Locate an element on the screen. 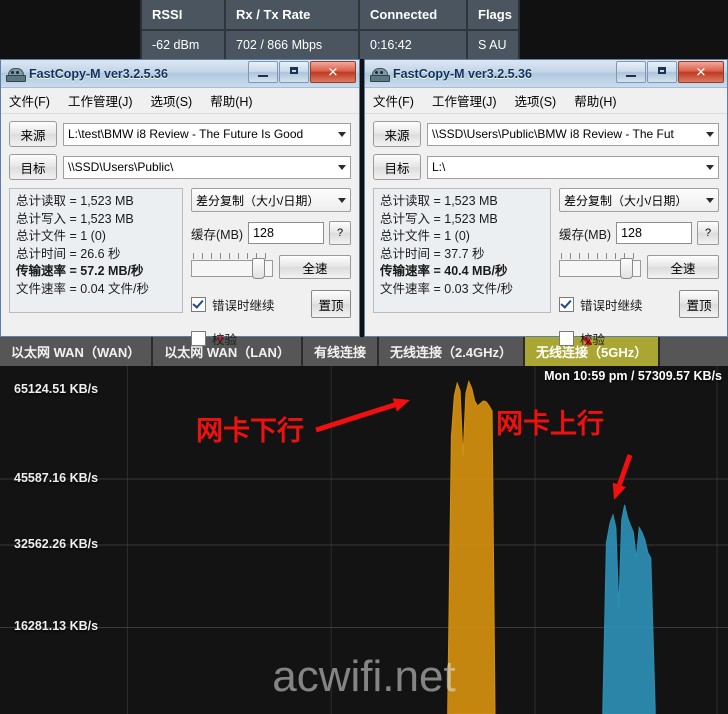  dest-value: \\SSD\Users\Public\ is located at coordinates (121, 167).